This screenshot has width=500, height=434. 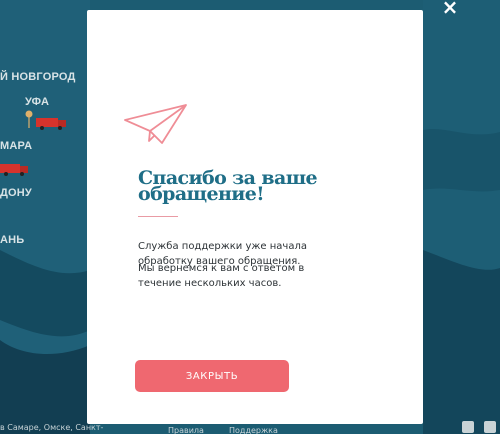 What do you see at coordinates (490, 427) in the screenshot?
I see `vk-icon` at bounding box center [490, 427].